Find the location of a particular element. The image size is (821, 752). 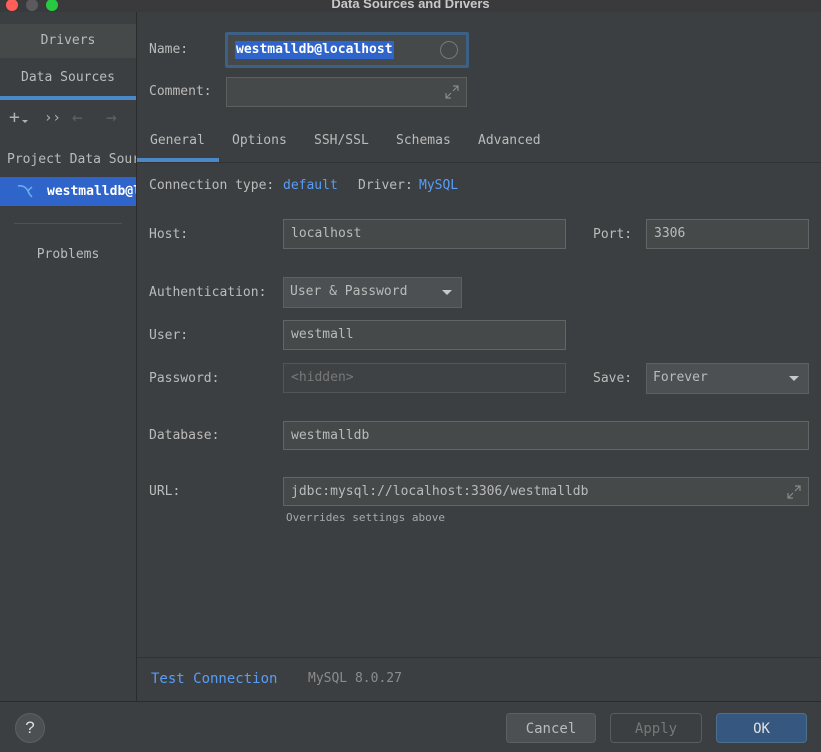

user-label: User: is located at coordinates (169, 335).